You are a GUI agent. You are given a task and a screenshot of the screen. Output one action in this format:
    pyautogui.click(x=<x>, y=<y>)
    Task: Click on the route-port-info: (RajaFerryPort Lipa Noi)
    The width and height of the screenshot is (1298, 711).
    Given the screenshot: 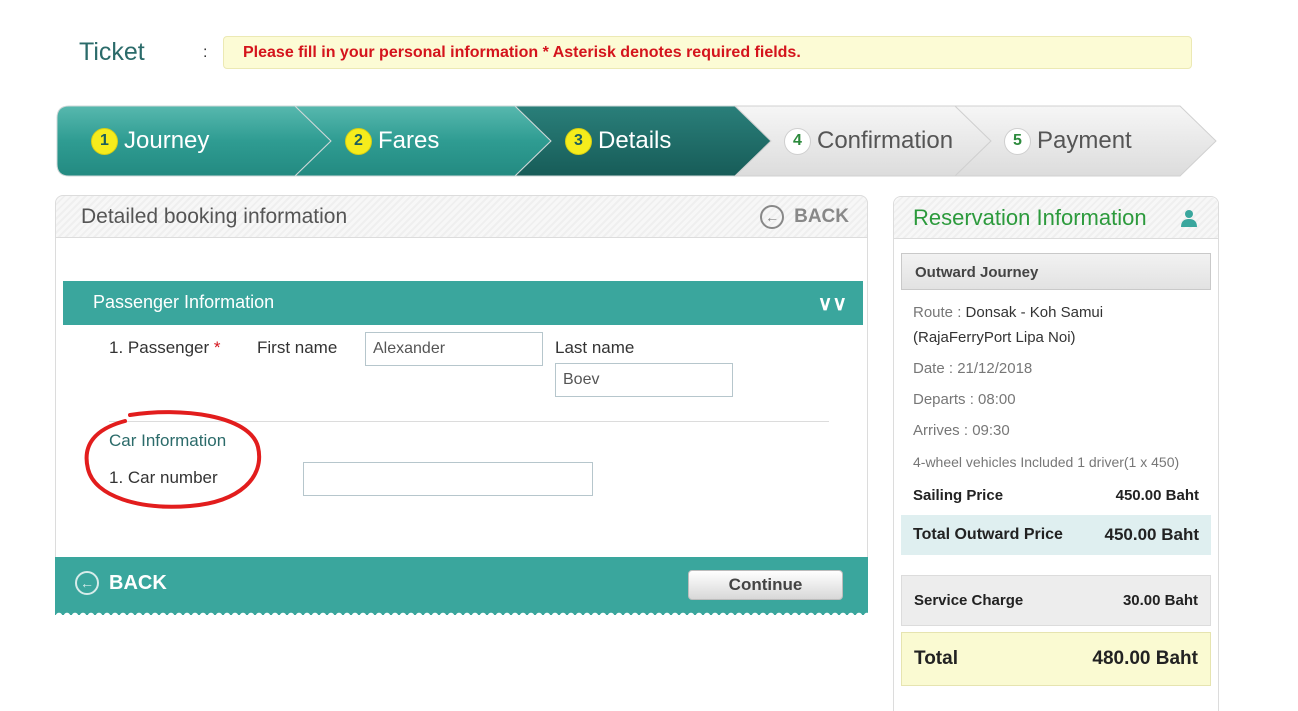 What is the action you would take?
    pyautogui.click(x=994, y=337)
    